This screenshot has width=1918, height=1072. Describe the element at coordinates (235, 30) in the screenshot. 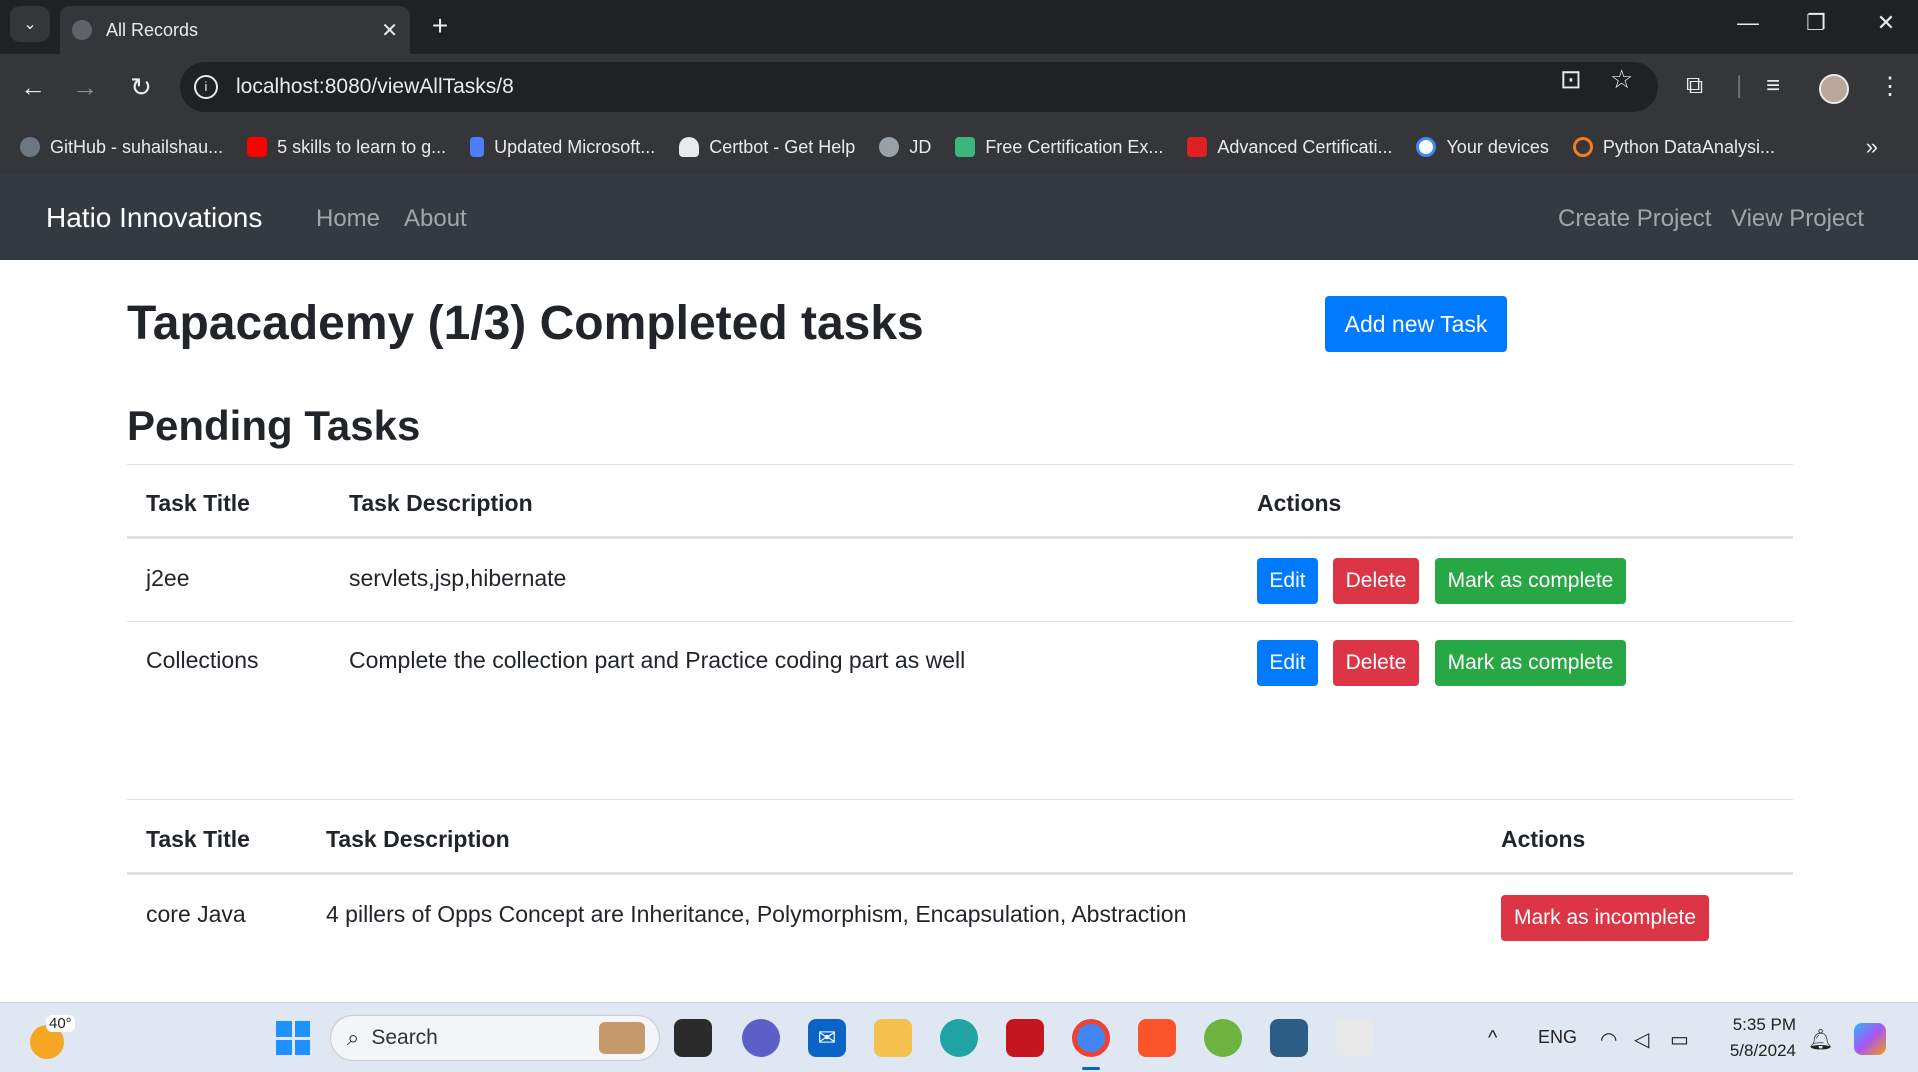

I see `browser-tab: All Records ✕` at that location.